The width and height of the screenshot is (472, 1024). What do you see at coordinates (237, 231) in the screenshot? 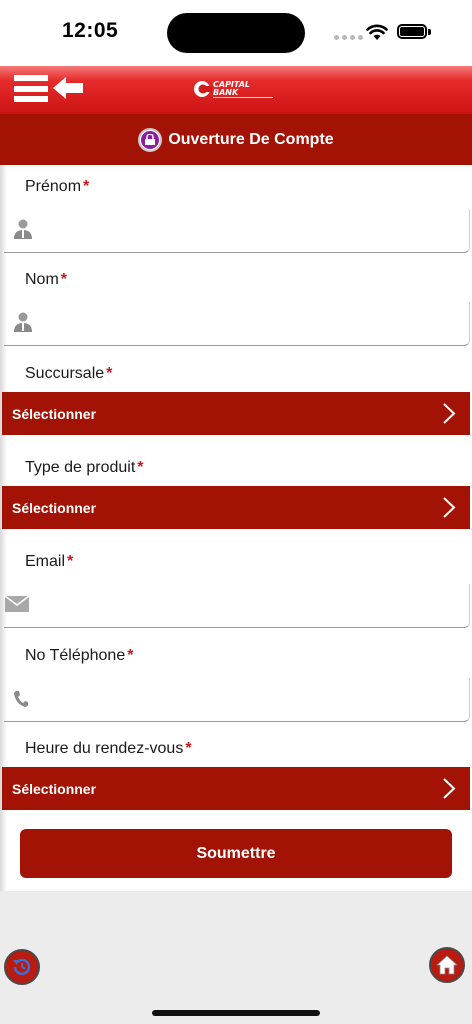
I see `prenom-field` at bounding box center [237, 231].